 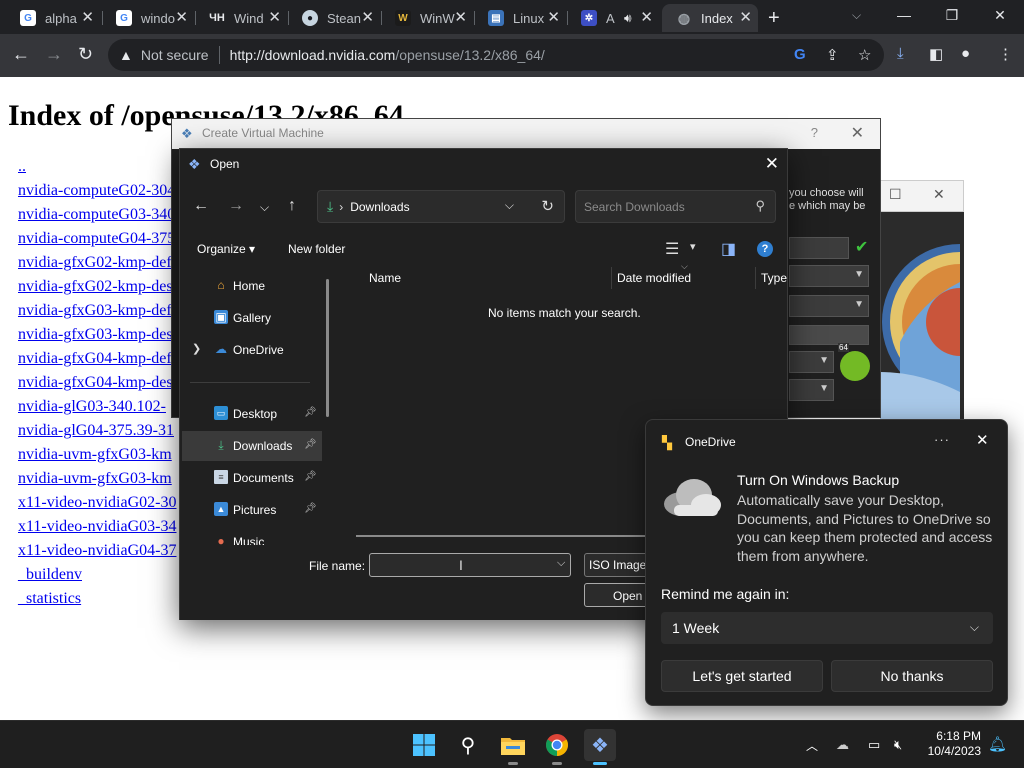 What do you see at coordinates (97, 503) in the screenshot?
I see `file-link: x11-video-nvidiaG02-30` at bounding box center [97, 503].